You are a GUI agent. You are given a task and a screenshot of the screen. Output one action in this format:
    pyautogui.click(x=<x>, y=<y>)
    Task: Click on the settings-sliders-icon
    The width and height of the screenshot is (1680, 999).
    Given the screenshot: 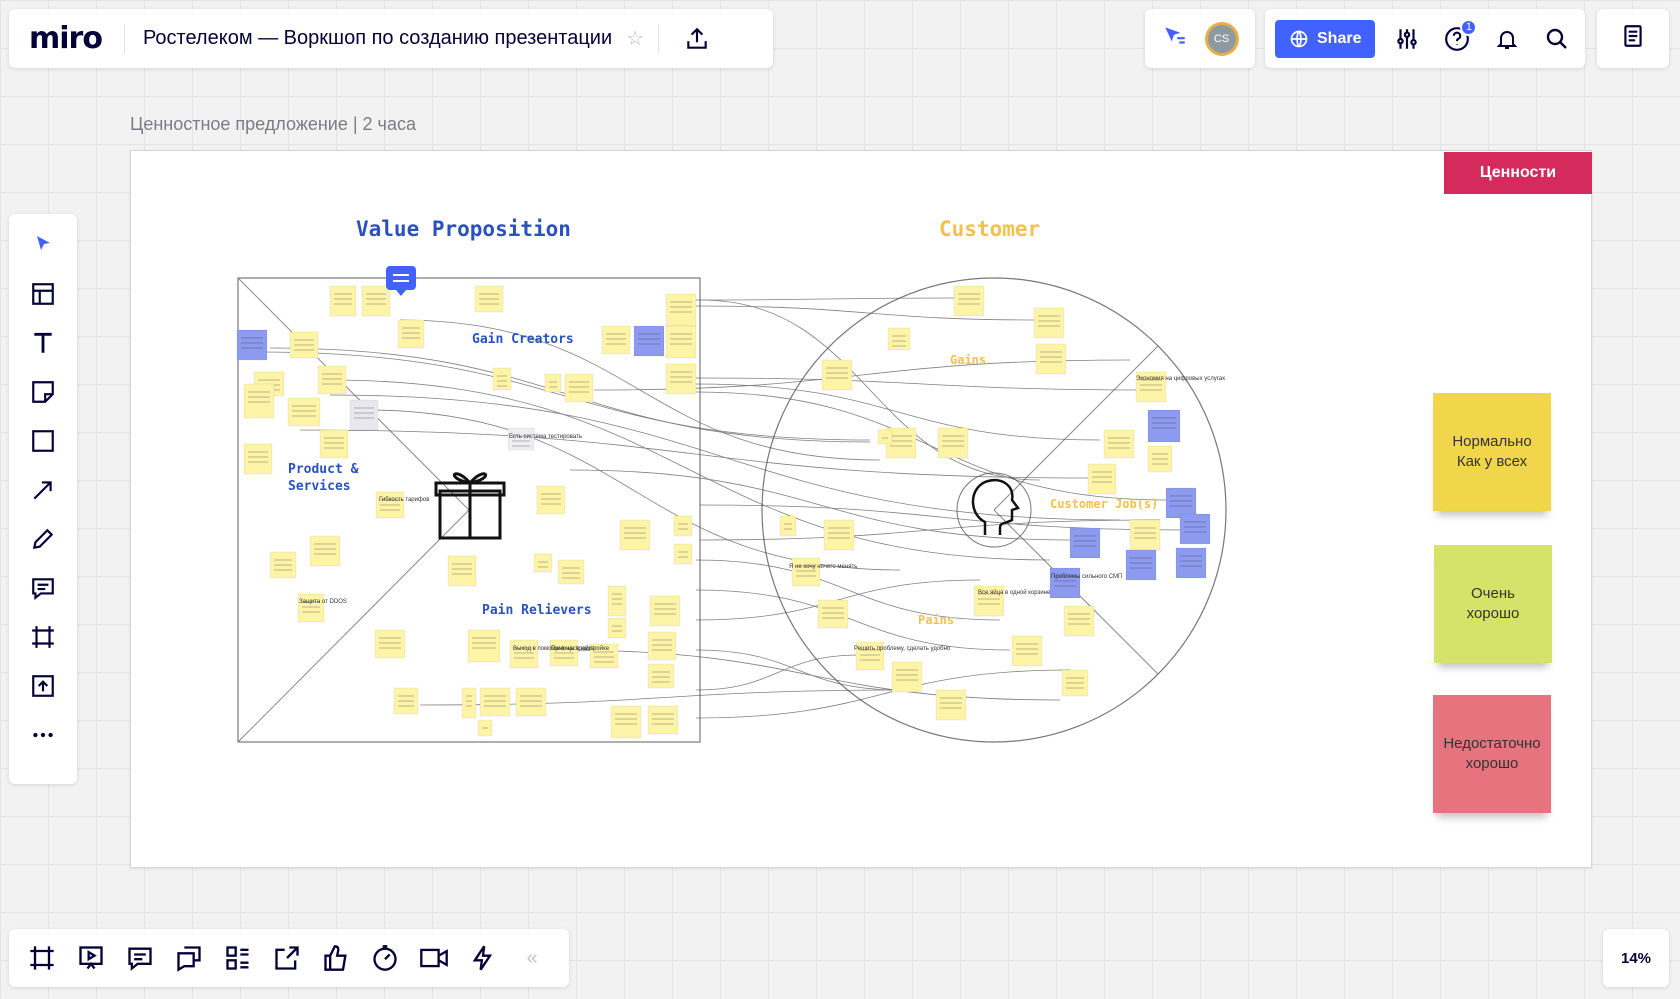 What is the action you would take?
    pyautogui.click(x=1407, y=39)
    